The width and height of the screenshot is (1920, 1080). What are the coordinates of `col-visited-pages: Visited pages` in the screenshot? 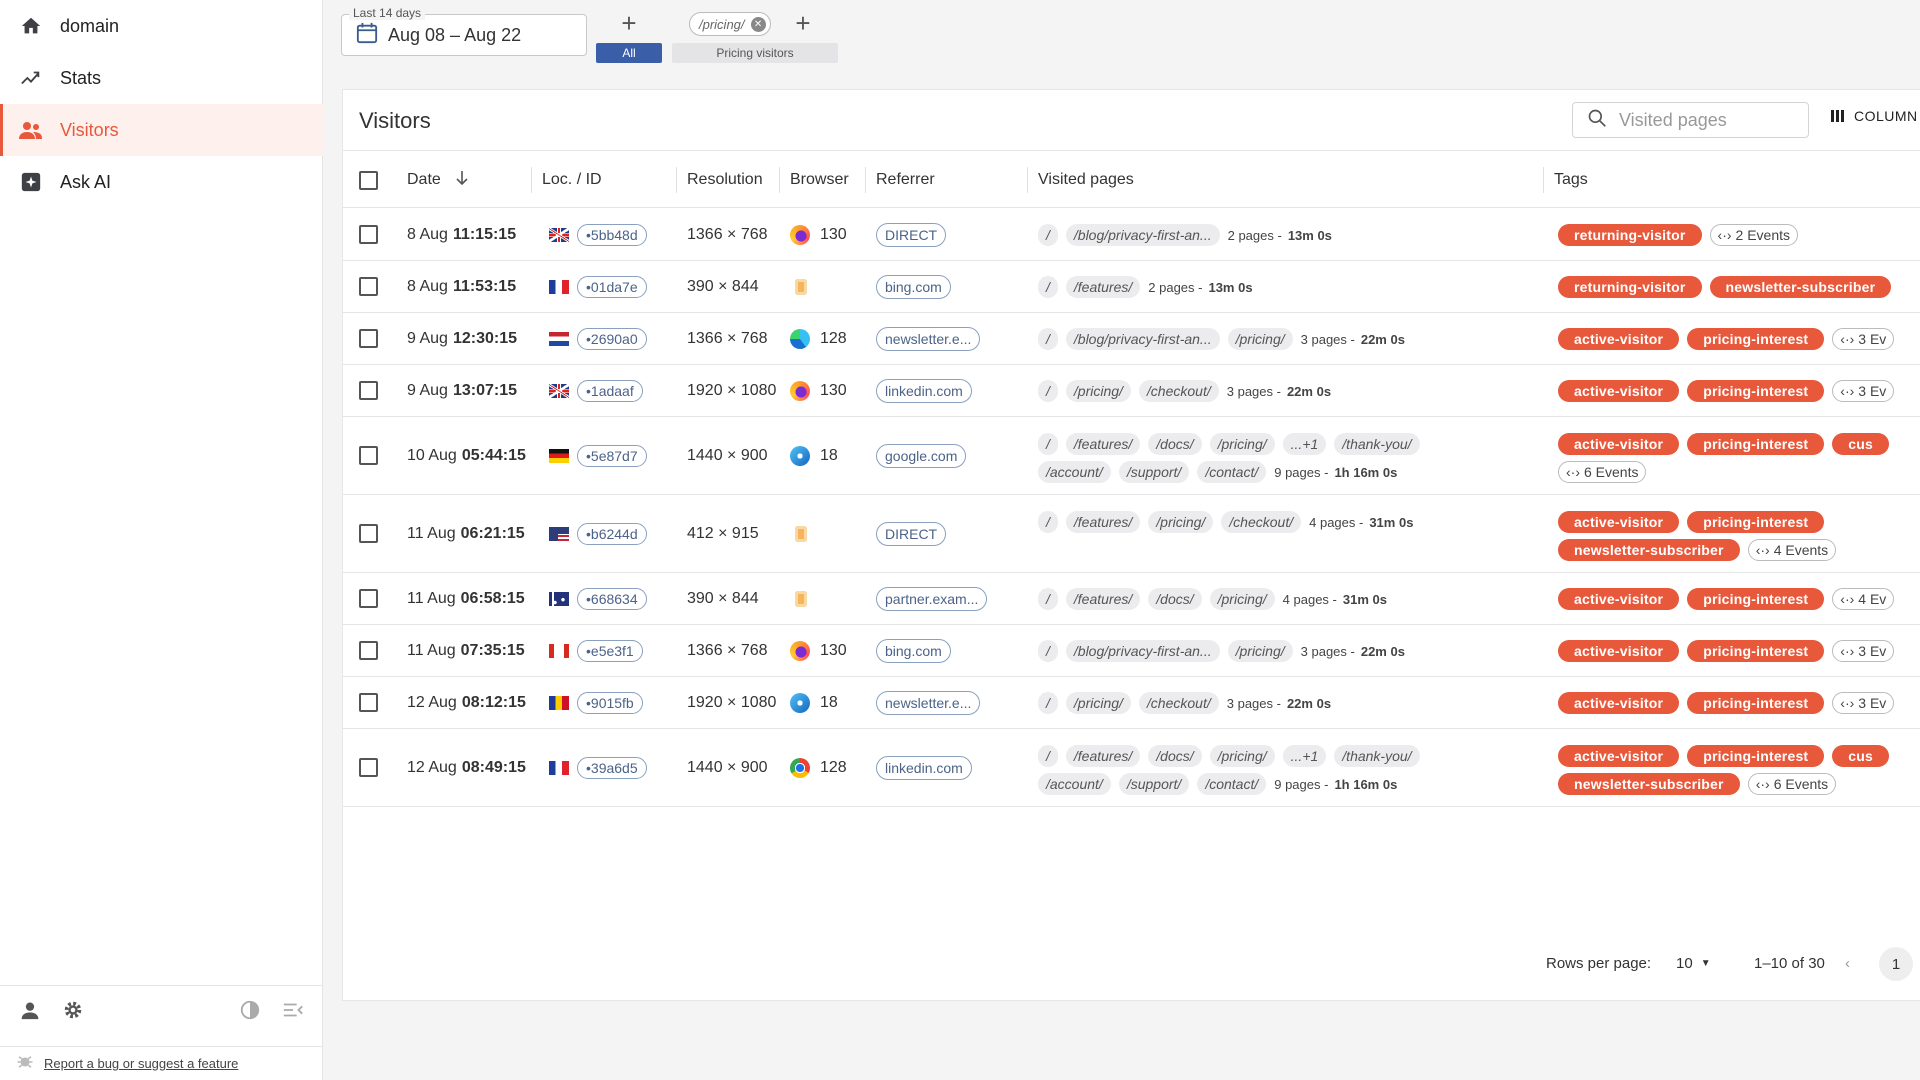 It's located at (1086, 180).